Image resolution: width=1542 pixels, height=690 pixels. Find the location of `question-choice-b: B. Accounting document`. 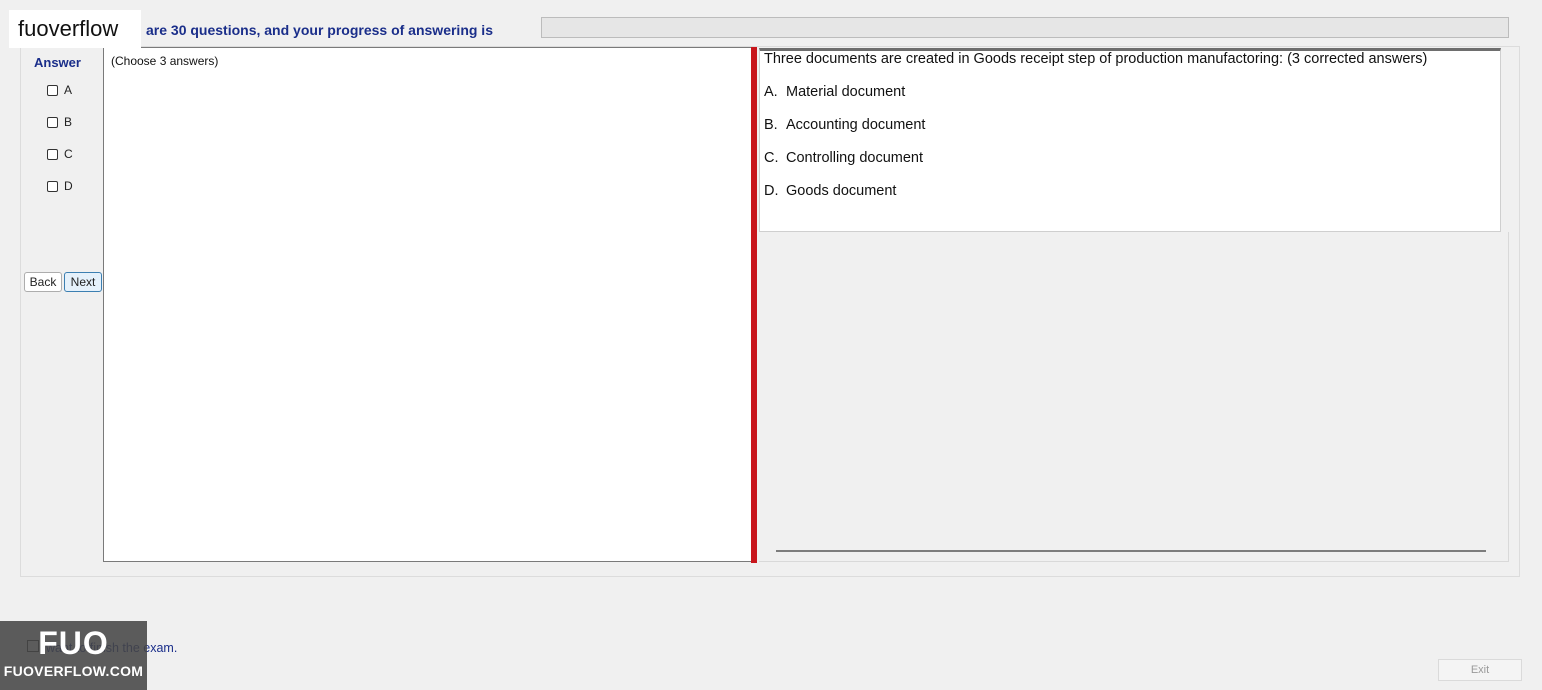

question-choice-b: B. Accounting document is located at coordinates (844, 125).